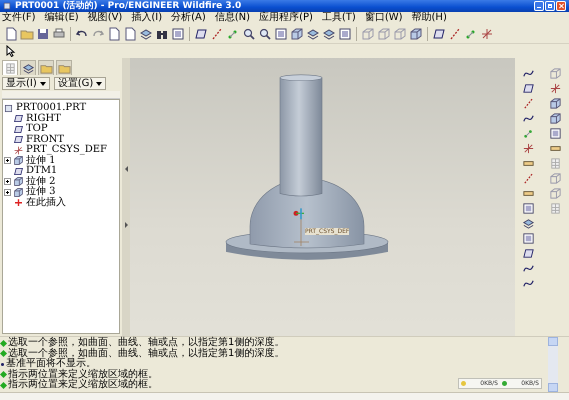  Describe the element at coordinates (553, 364) in the screenshot. I see `scrollbar` at that location.